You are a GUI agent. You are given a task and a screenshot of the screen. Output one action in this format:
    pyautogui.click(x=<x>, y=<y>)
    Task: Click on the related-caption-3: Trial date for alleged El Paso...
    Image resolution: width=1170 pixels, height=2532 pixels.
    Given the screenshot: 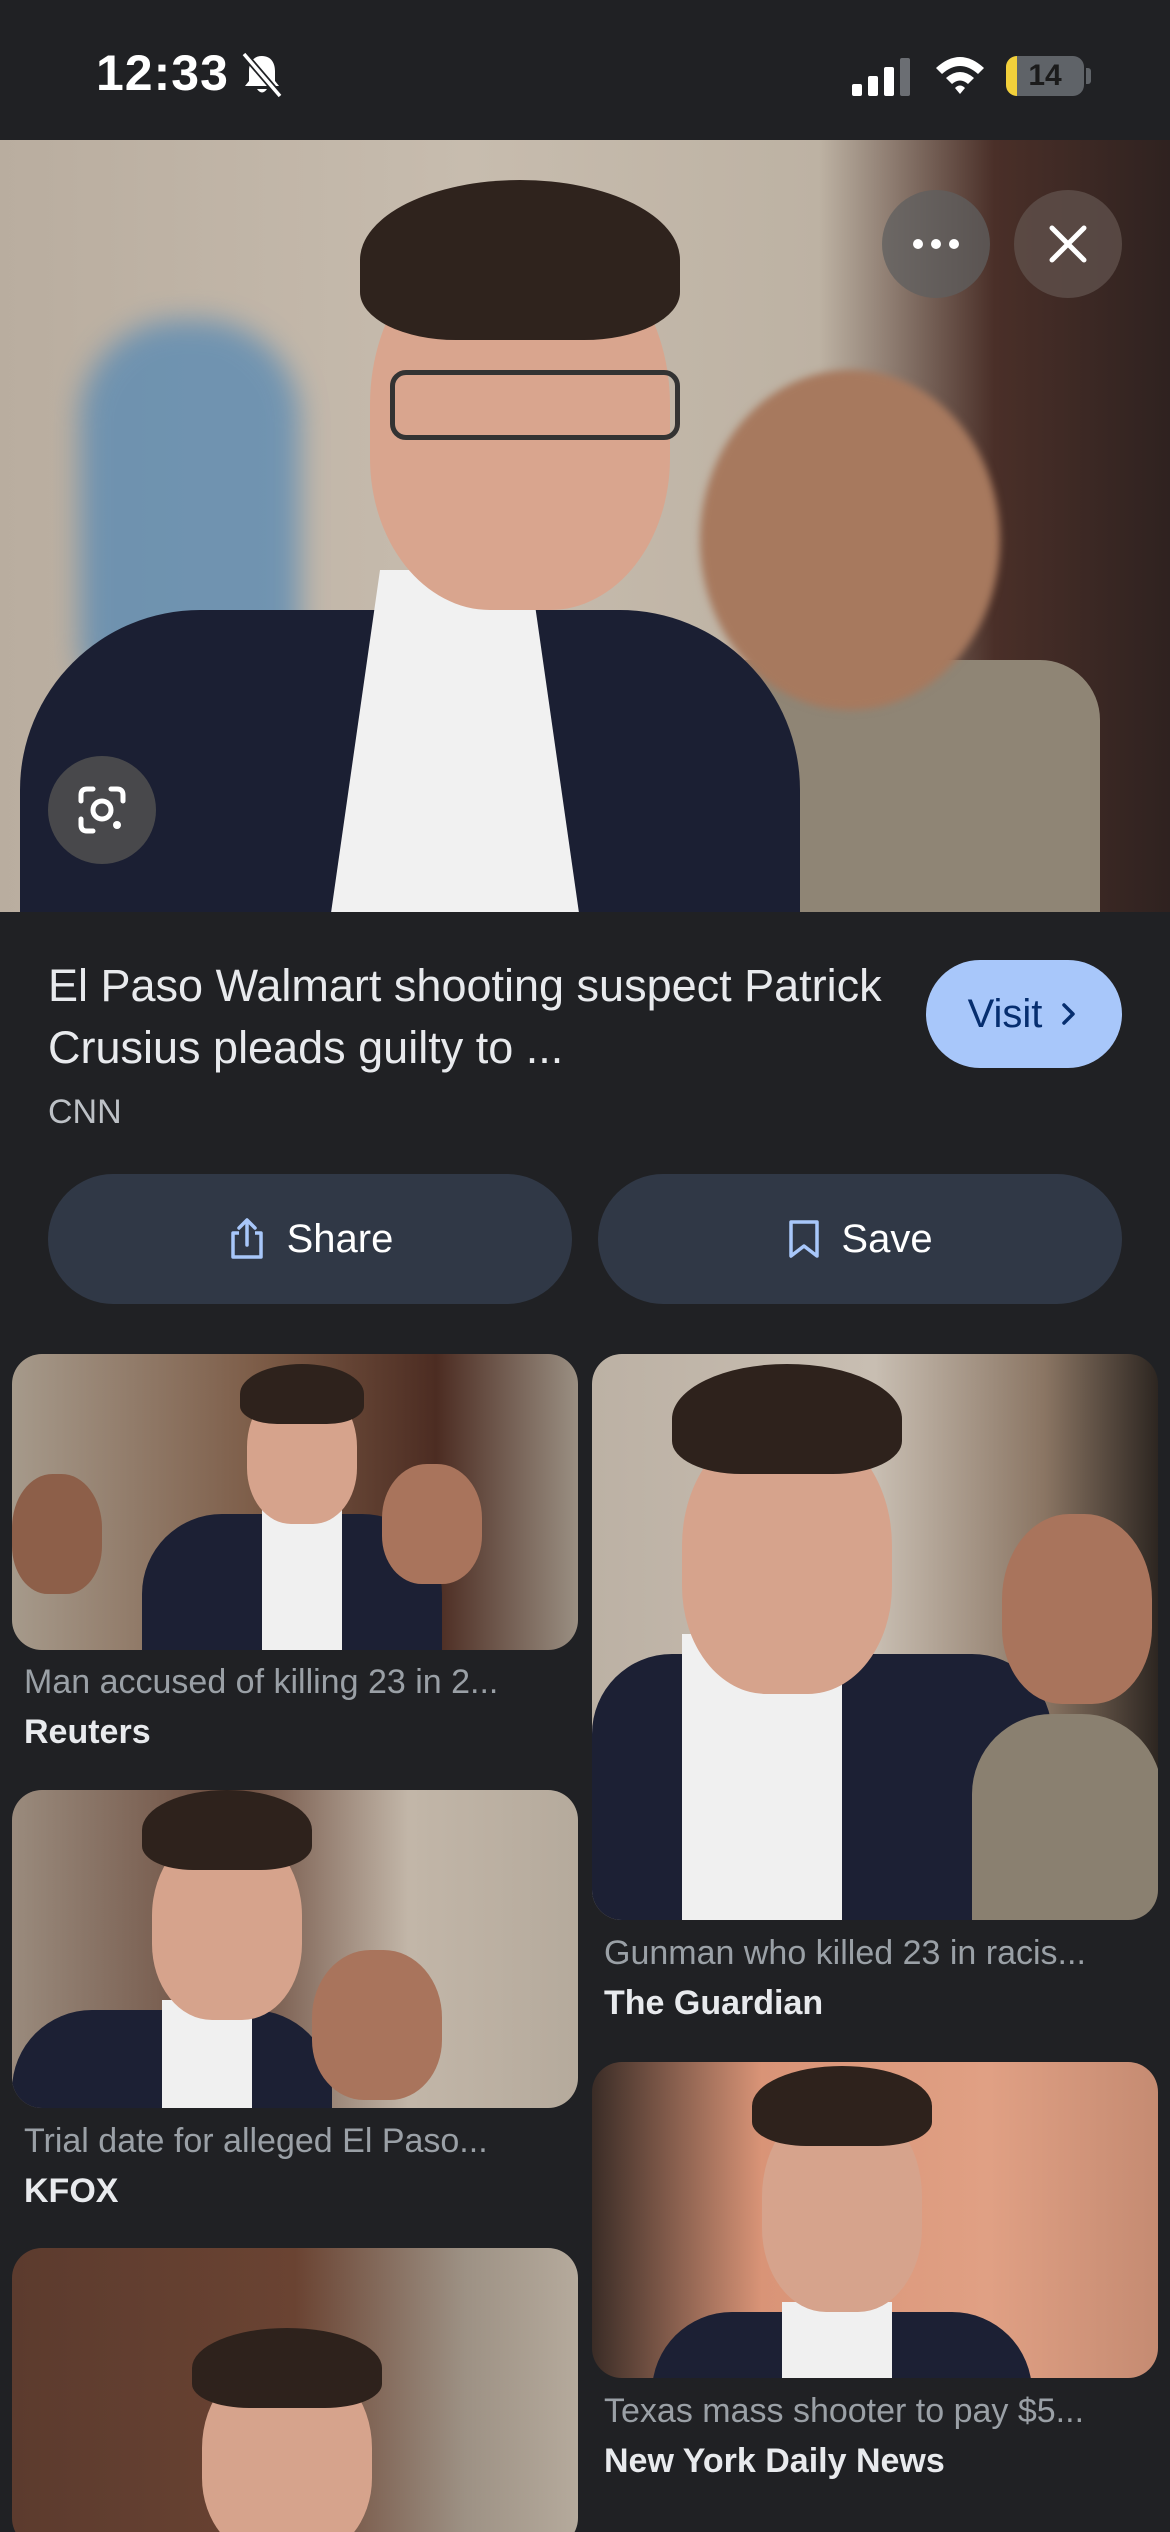 What is the action you would take?
    pyautogui.click(x=256, y=2141)
    